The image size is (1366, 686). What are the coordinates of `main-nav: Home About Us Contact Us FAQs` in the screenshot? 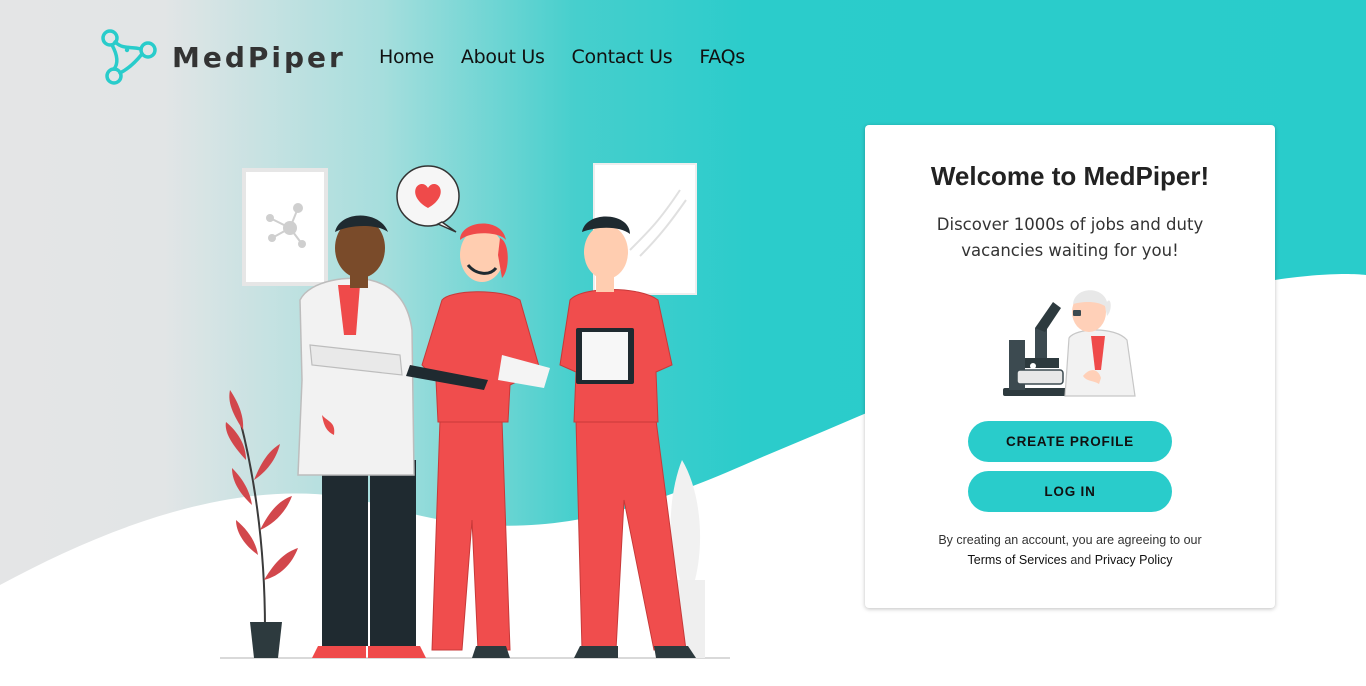 It's located at (562, 57).